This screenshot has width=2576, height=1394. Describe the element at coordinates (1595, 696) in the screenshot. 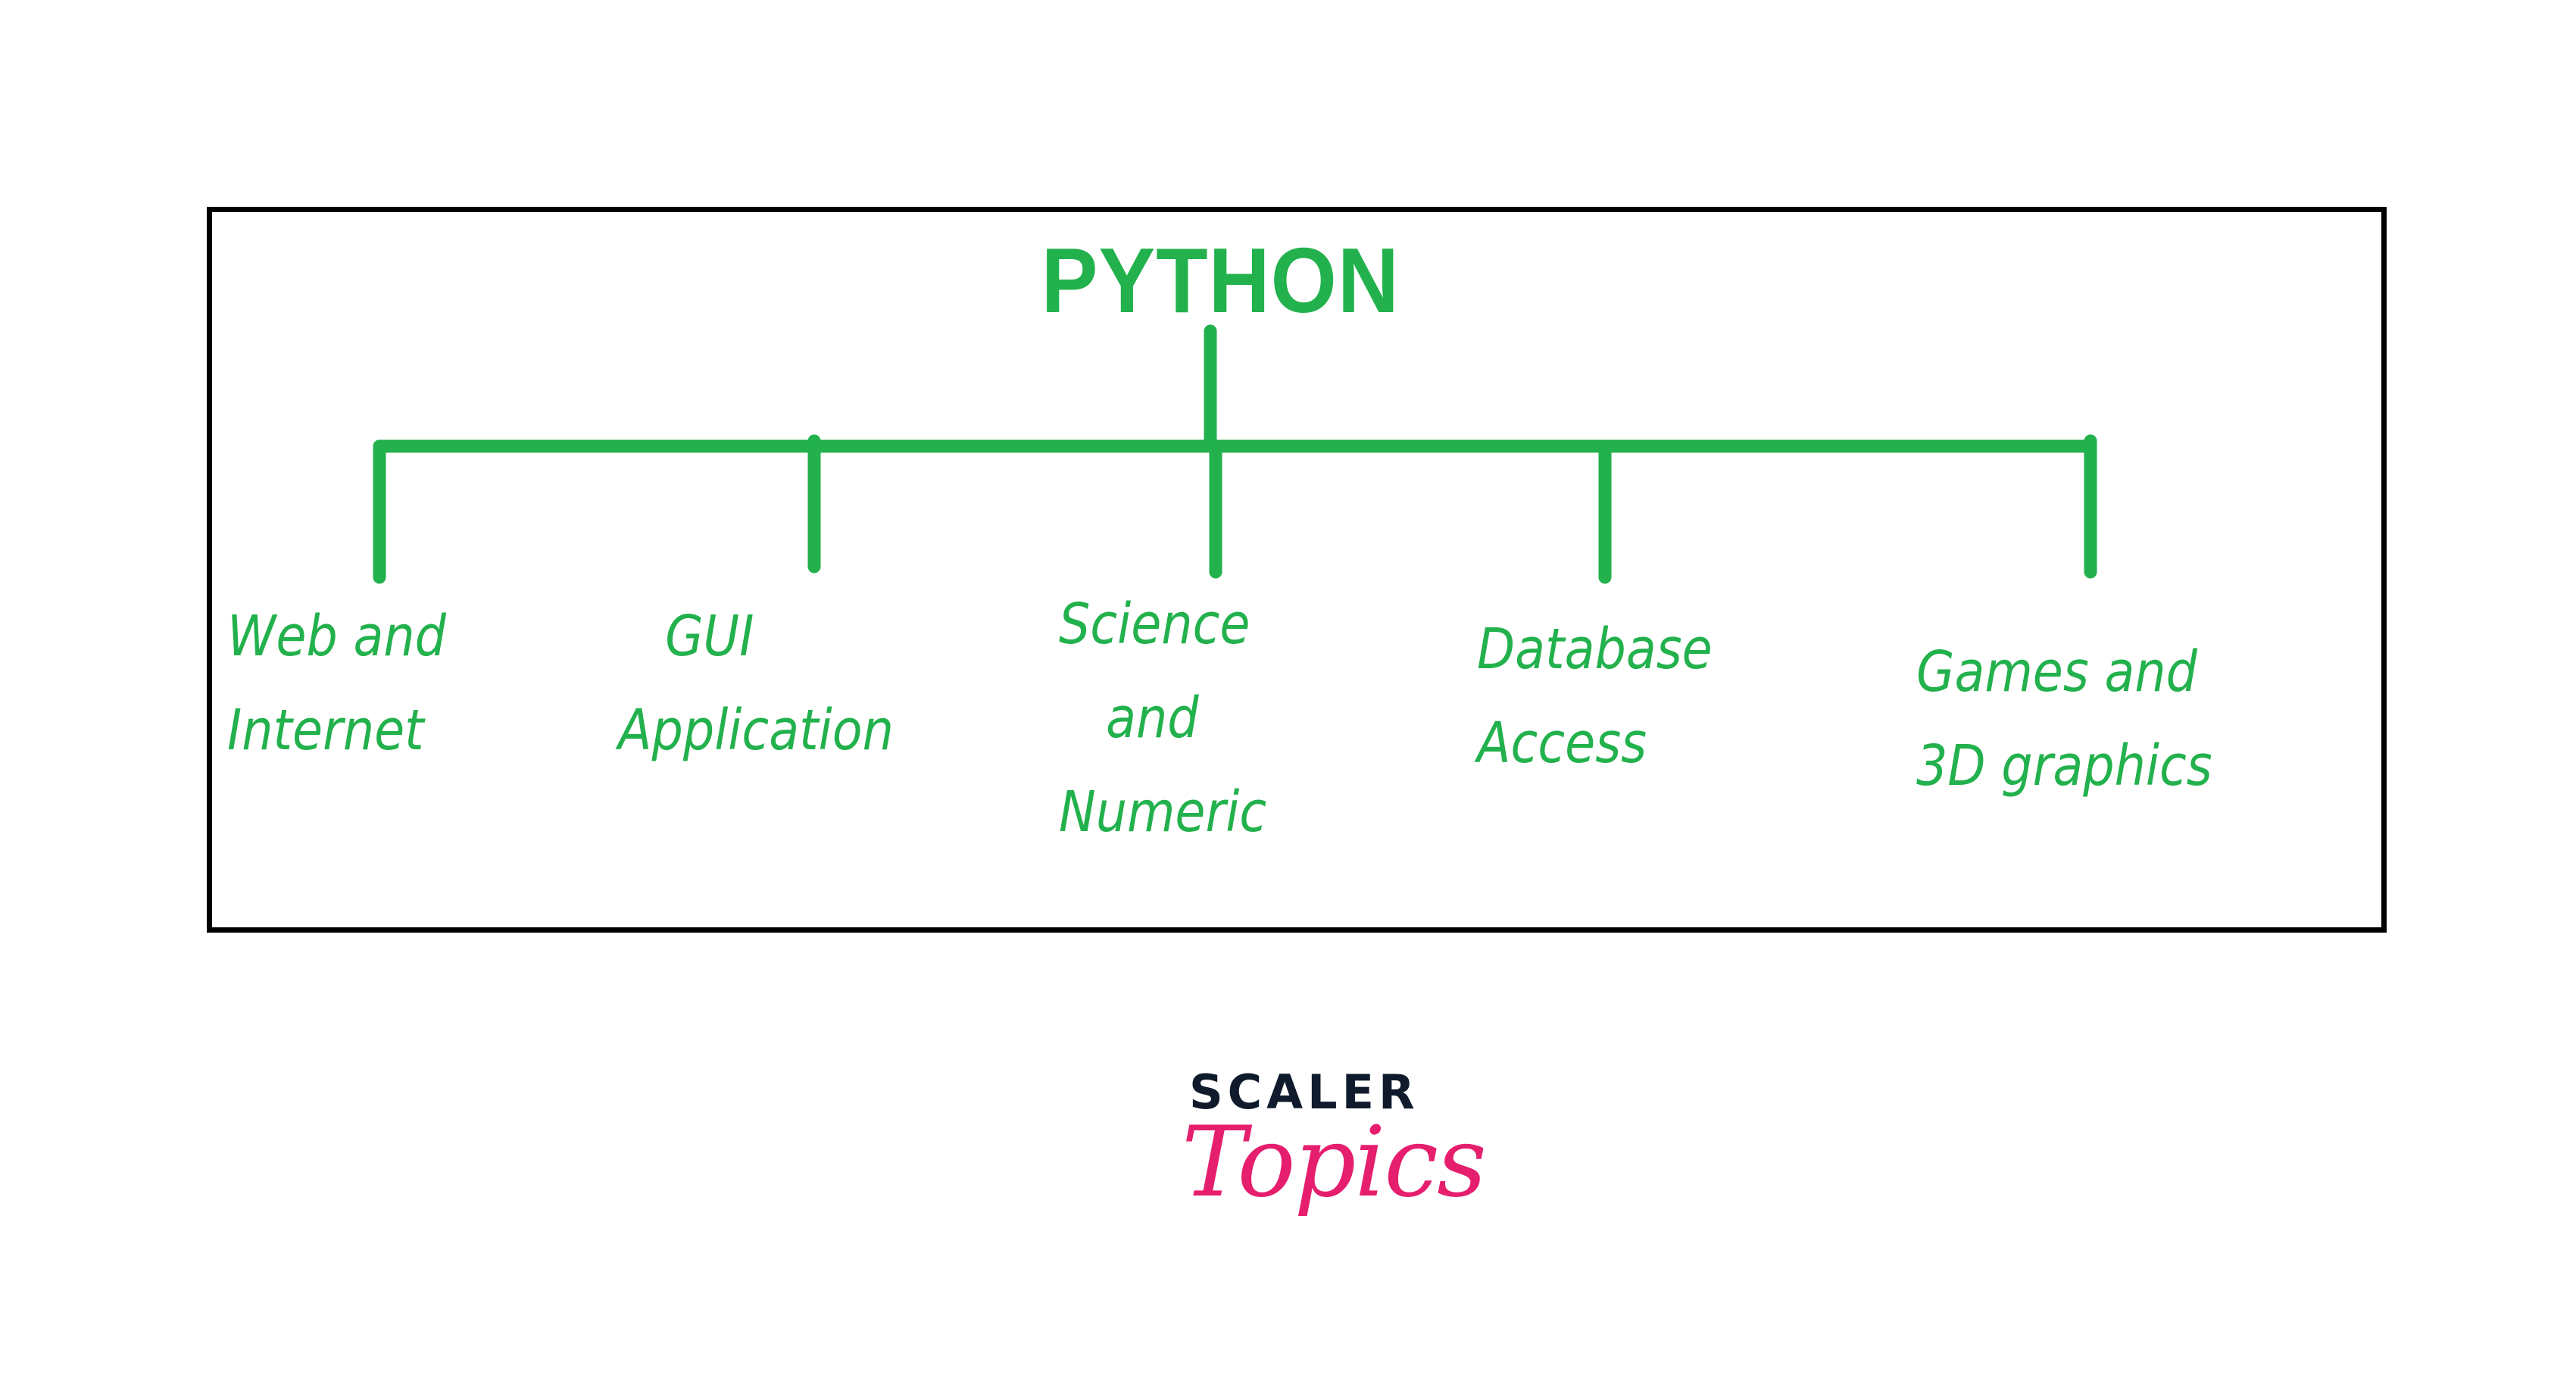

I see `node-database-access: Database Access` at that location.